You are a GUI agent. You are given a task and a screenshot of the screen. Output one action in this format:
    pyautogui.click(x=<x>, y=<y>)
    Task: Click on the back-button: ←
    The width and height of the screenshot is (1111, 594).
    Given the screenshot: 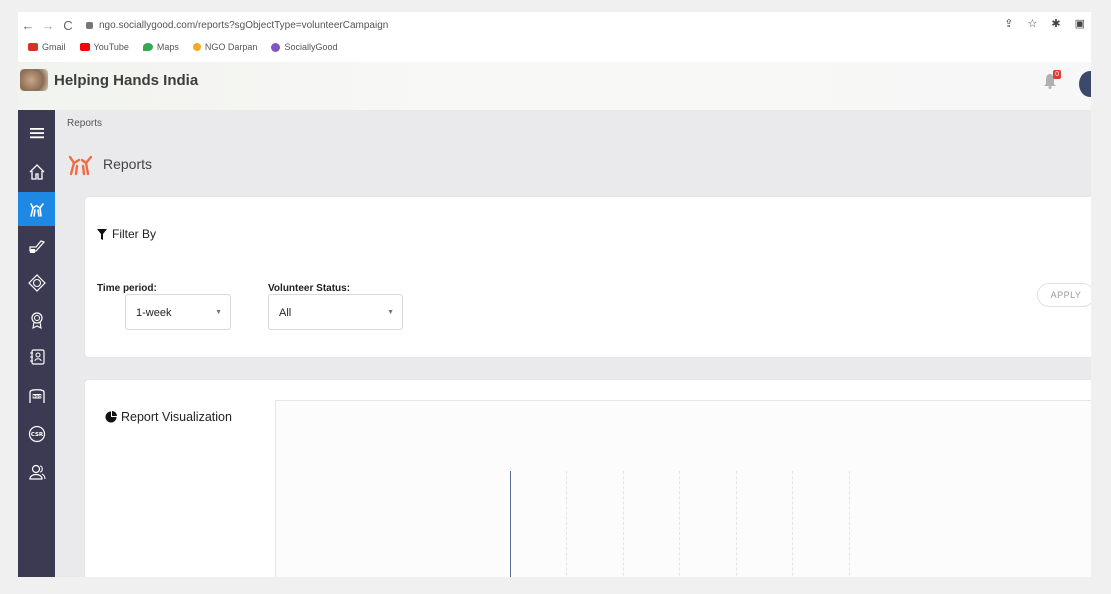 What is the action you would take?
    pyautogui.click(x=28, y=25)
    